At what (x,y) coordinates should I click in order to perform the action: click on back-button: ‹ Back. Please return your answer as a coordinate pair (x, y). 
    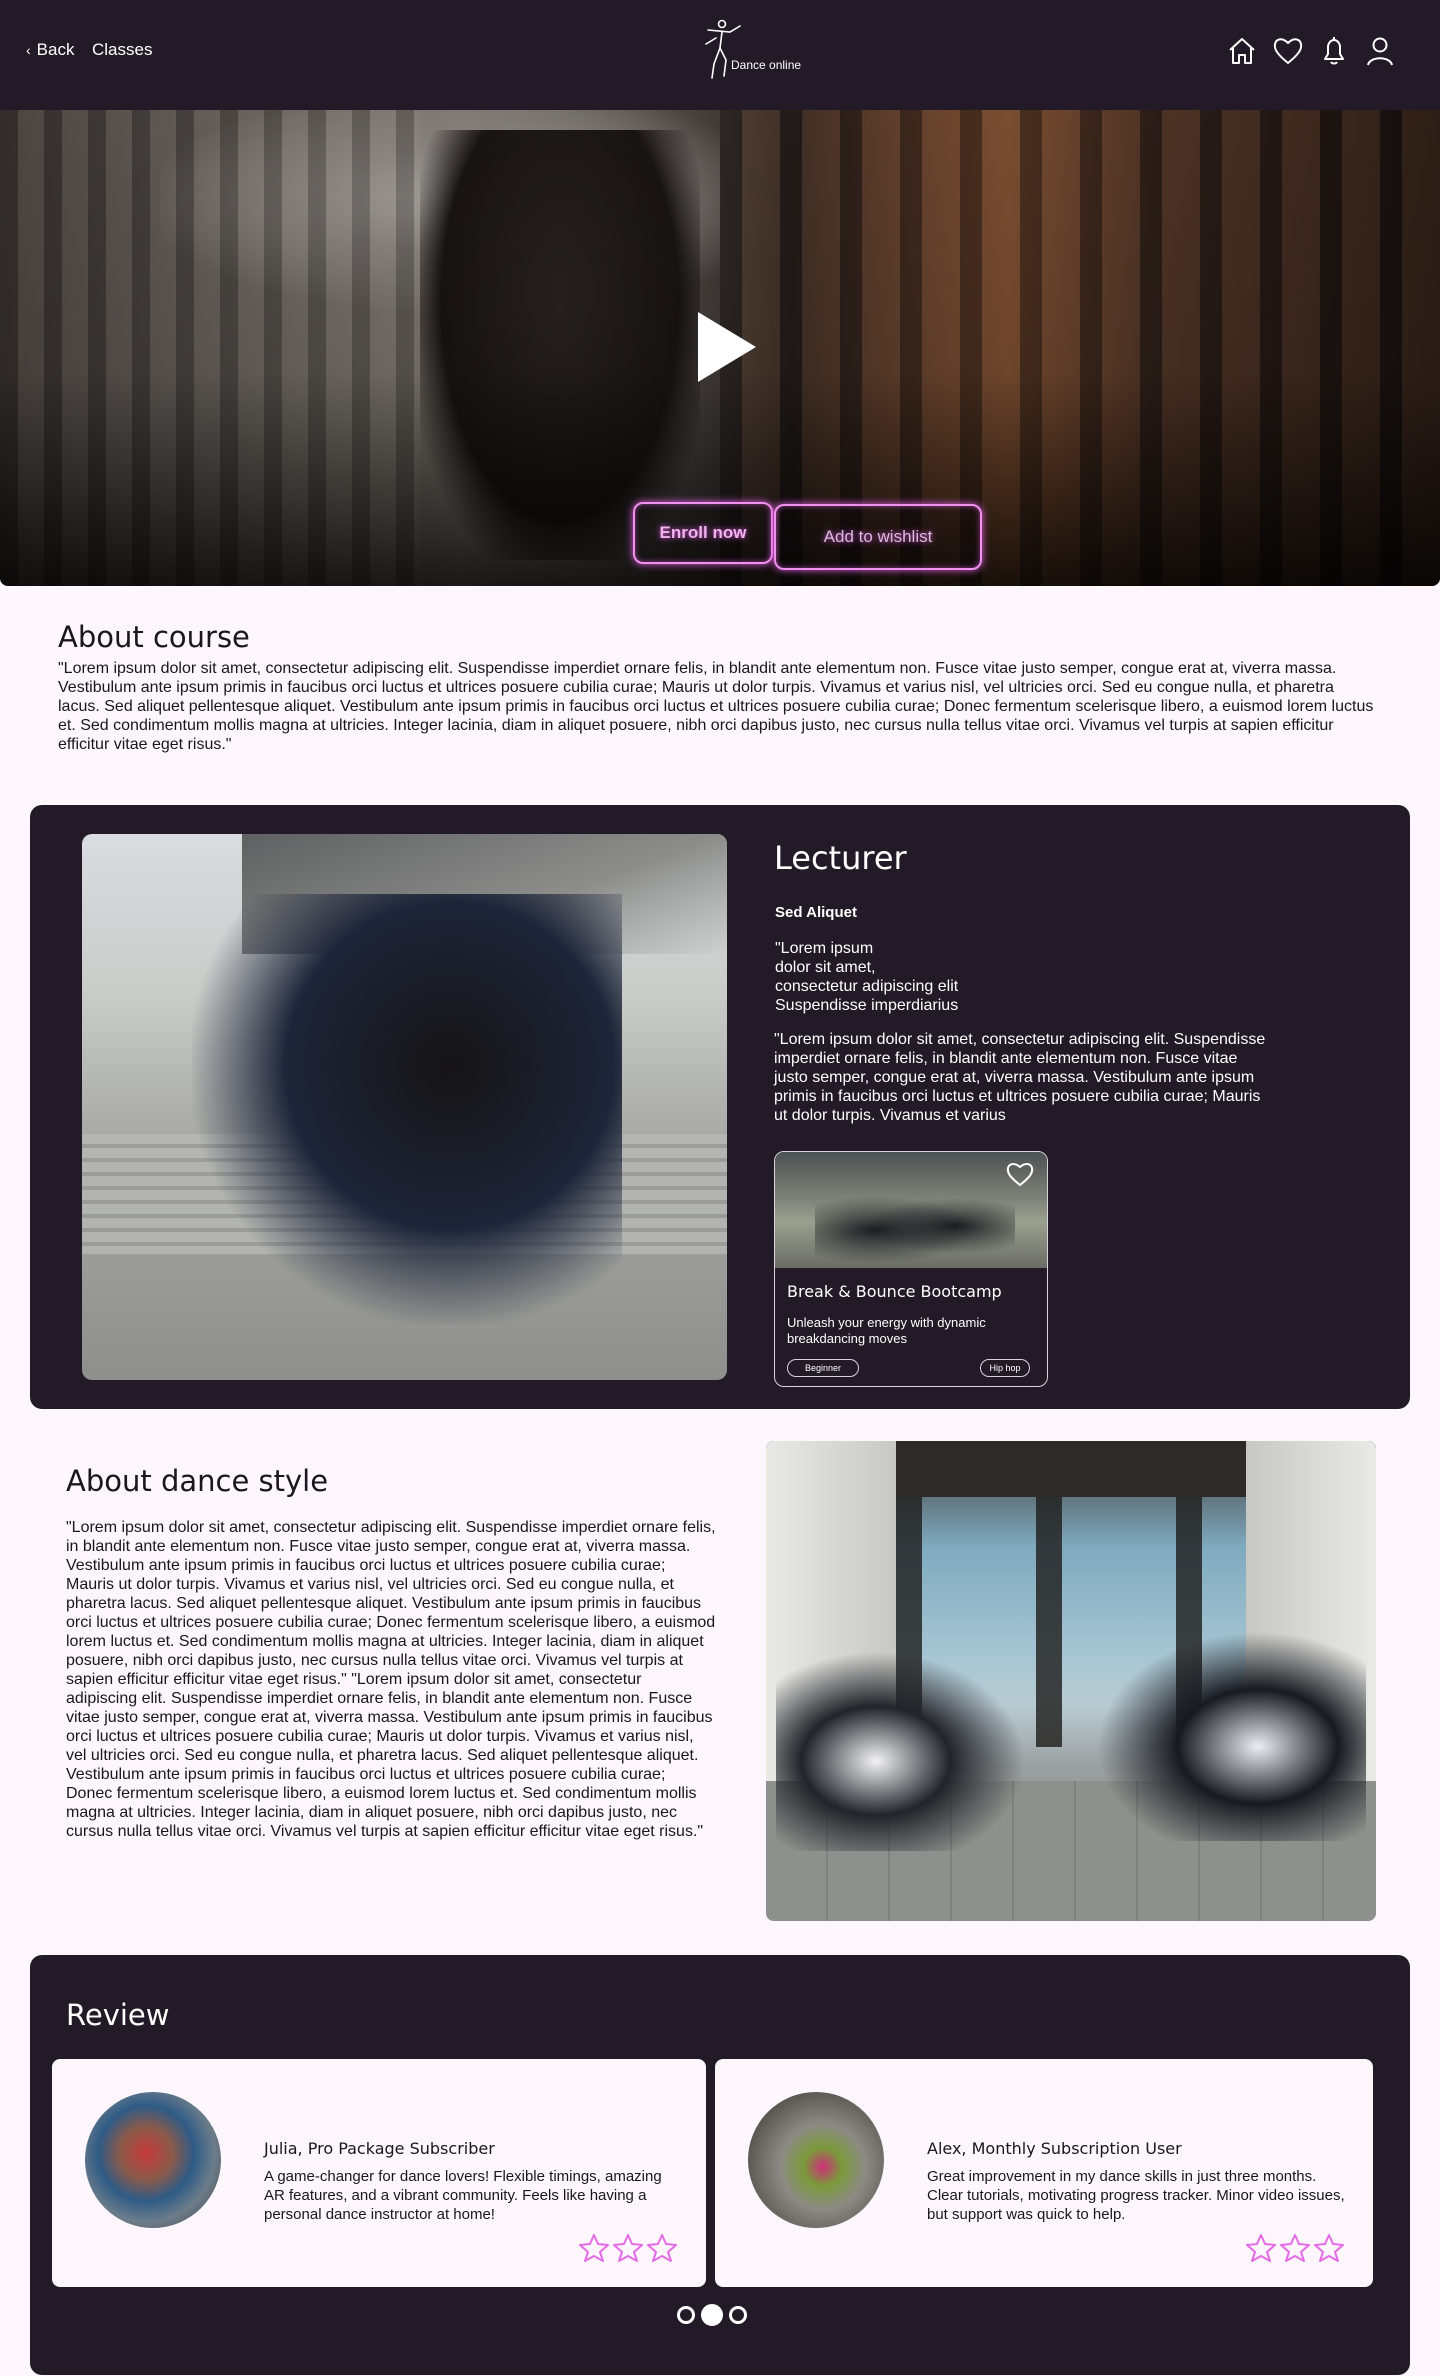
    Looking at the image, I should click on (50, 50).